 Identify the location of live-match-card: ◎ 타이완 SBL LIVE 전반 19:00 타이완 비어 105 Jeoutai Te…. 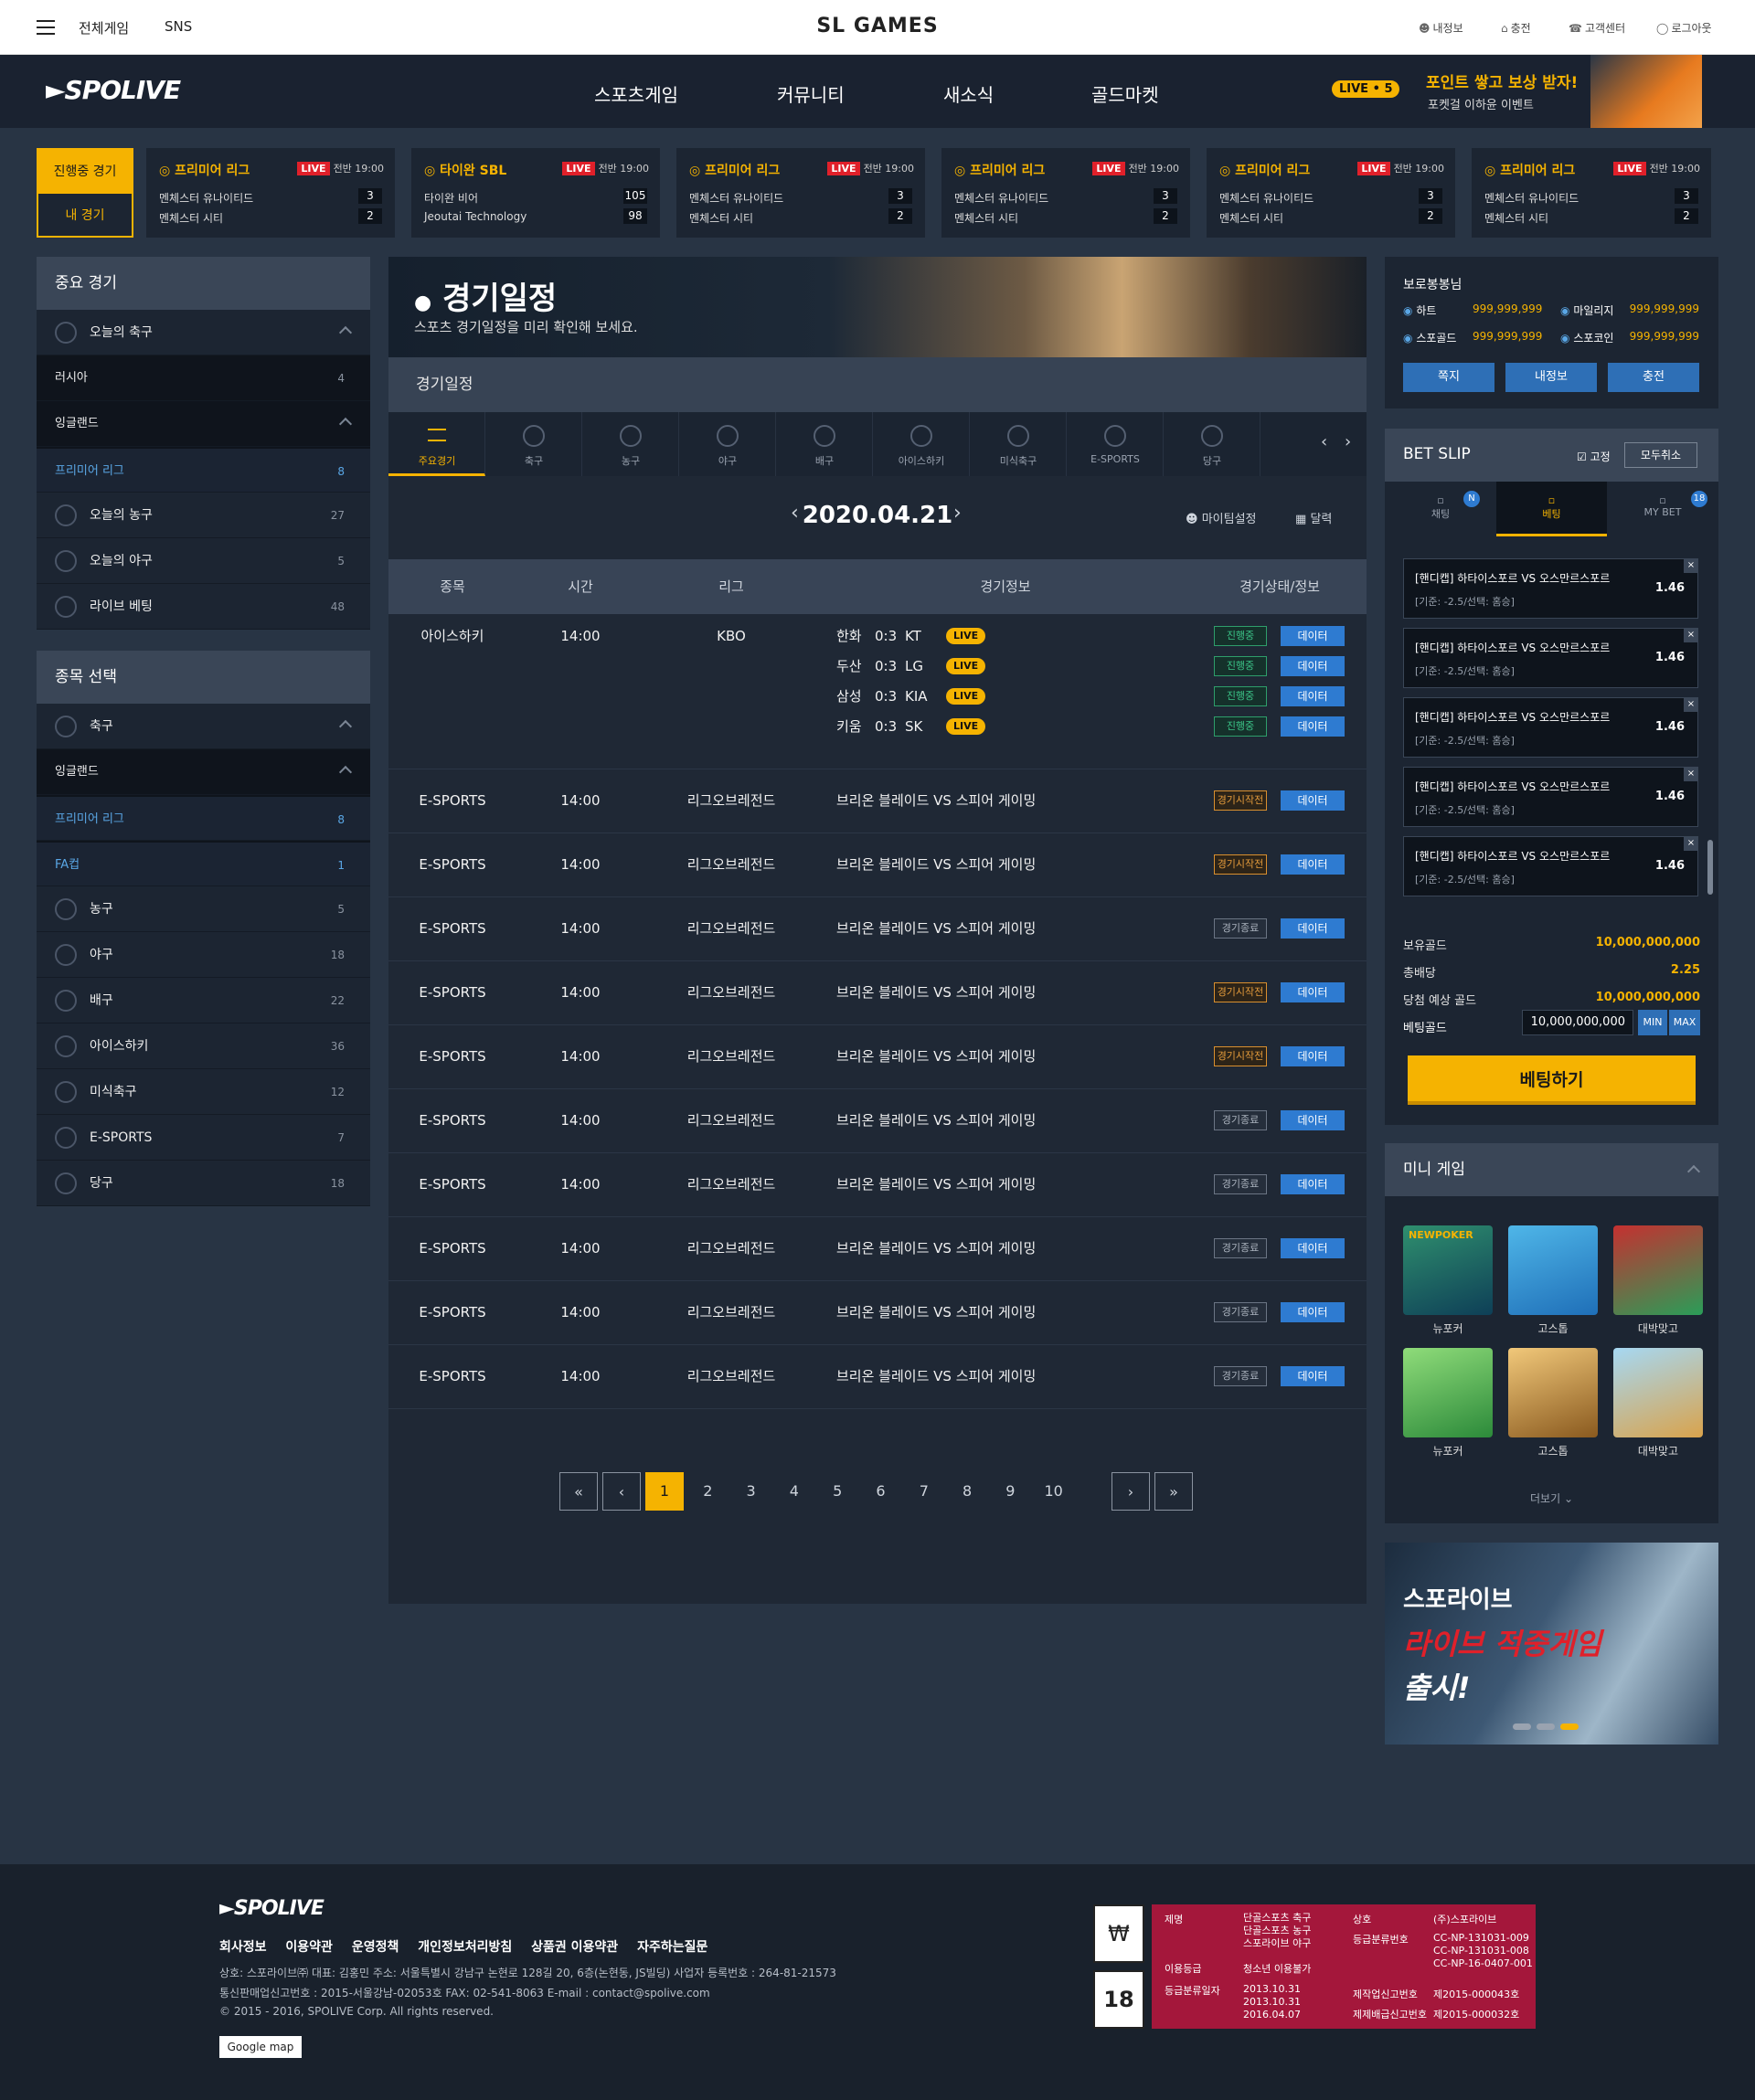
(536, 193).